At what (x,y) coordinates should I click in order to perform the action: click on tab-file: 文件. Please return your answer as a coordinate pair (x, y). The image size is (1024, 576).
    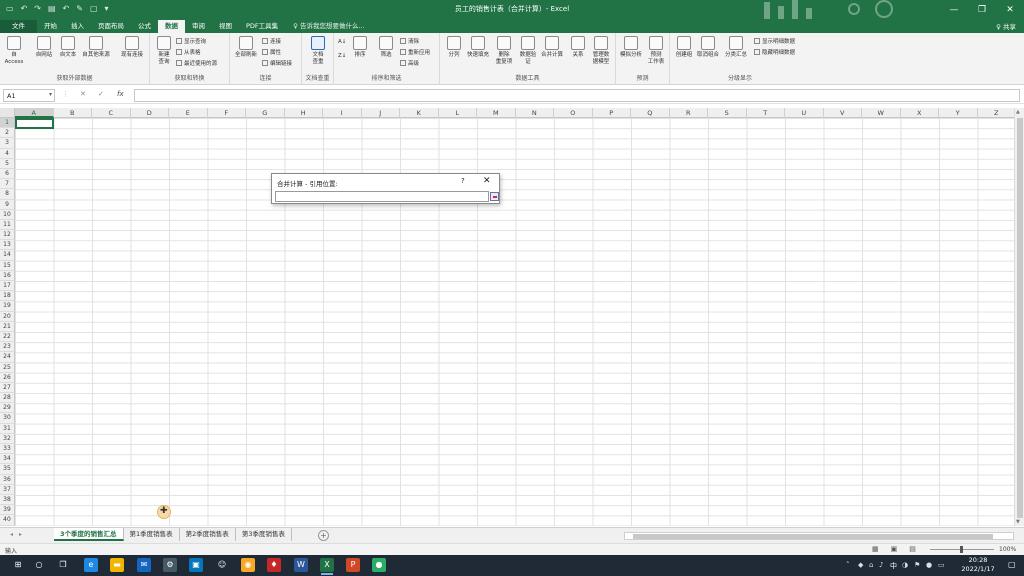
    Looking at the image, I should click on (18, 26).